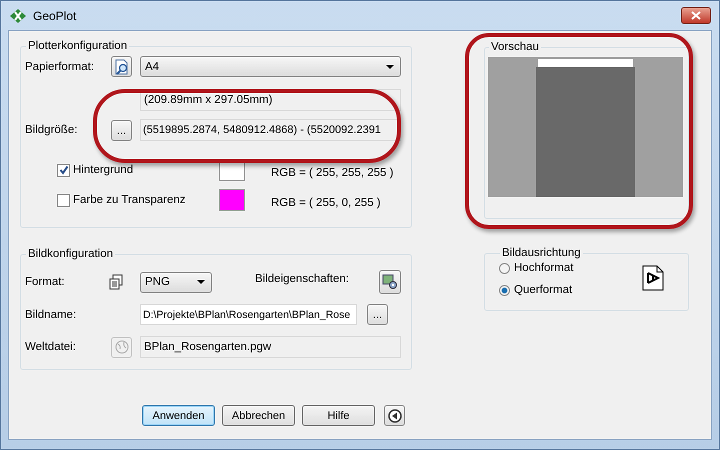  What do you see at coordinates (125, 170) in the screenshot?
I see `checkbox: Hintergrund` at bounding box center [125, 170].